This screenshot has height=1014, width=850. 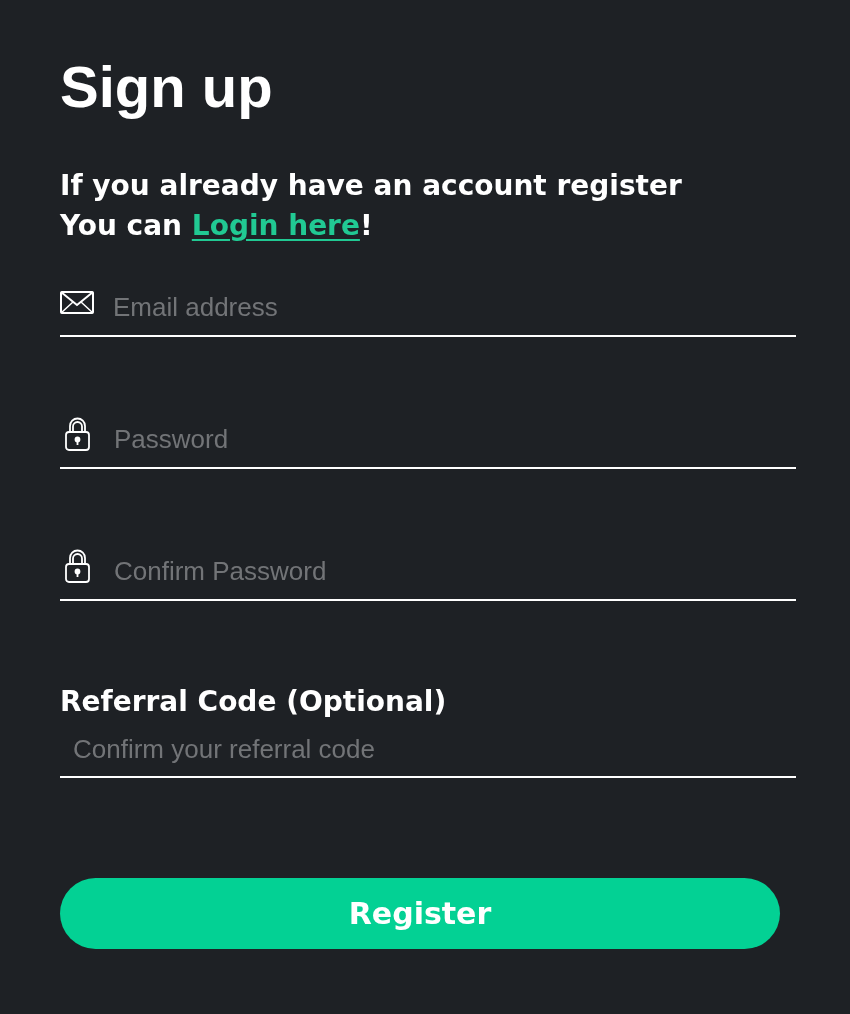 What do you see at coordinates (454, 307) in the screenshot?
I see `email-input: Email address` at bounding box center [454, 307].